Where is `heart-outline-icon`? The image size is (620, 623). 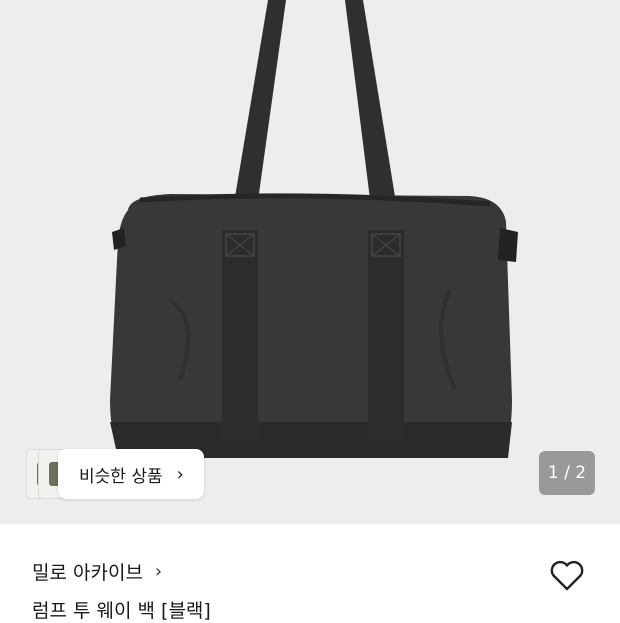
heart-outline-icon is located at coordinates (567, 575).